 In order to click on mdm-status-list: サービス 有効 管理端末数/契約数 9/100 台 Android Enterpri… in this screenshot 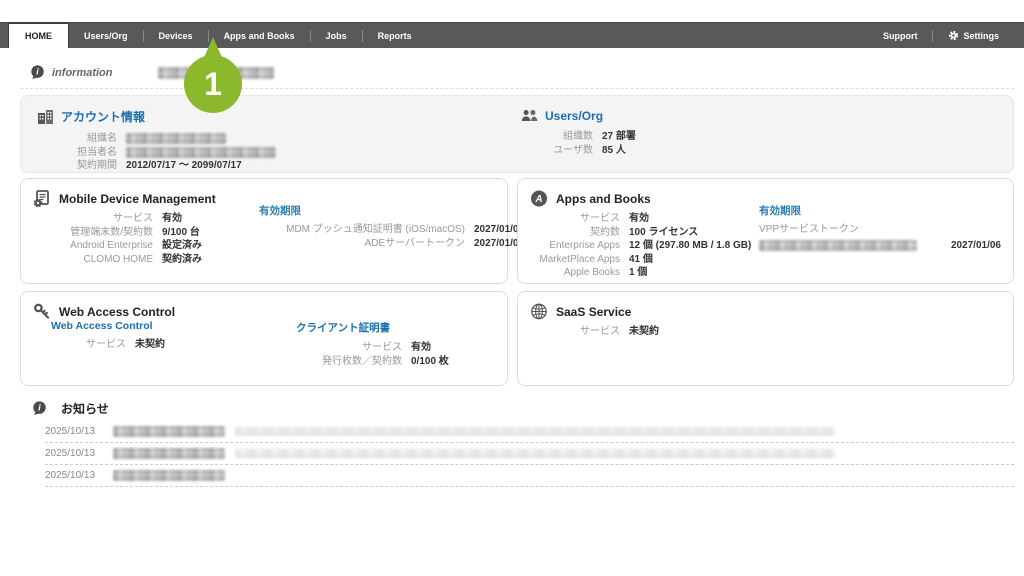, I will do `click(118, 239)`.